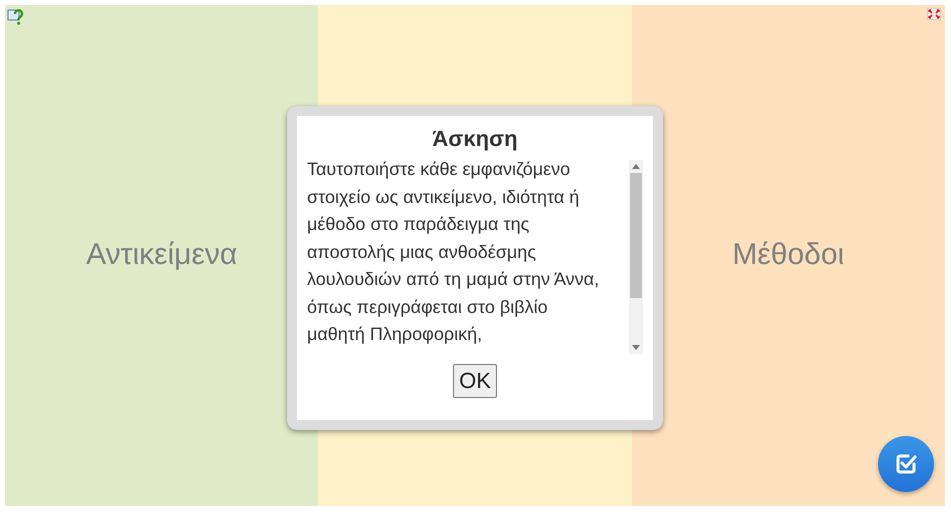  Describe the element at coordinates (16, 17) in the screenshot. I see `help-icon` at that location.